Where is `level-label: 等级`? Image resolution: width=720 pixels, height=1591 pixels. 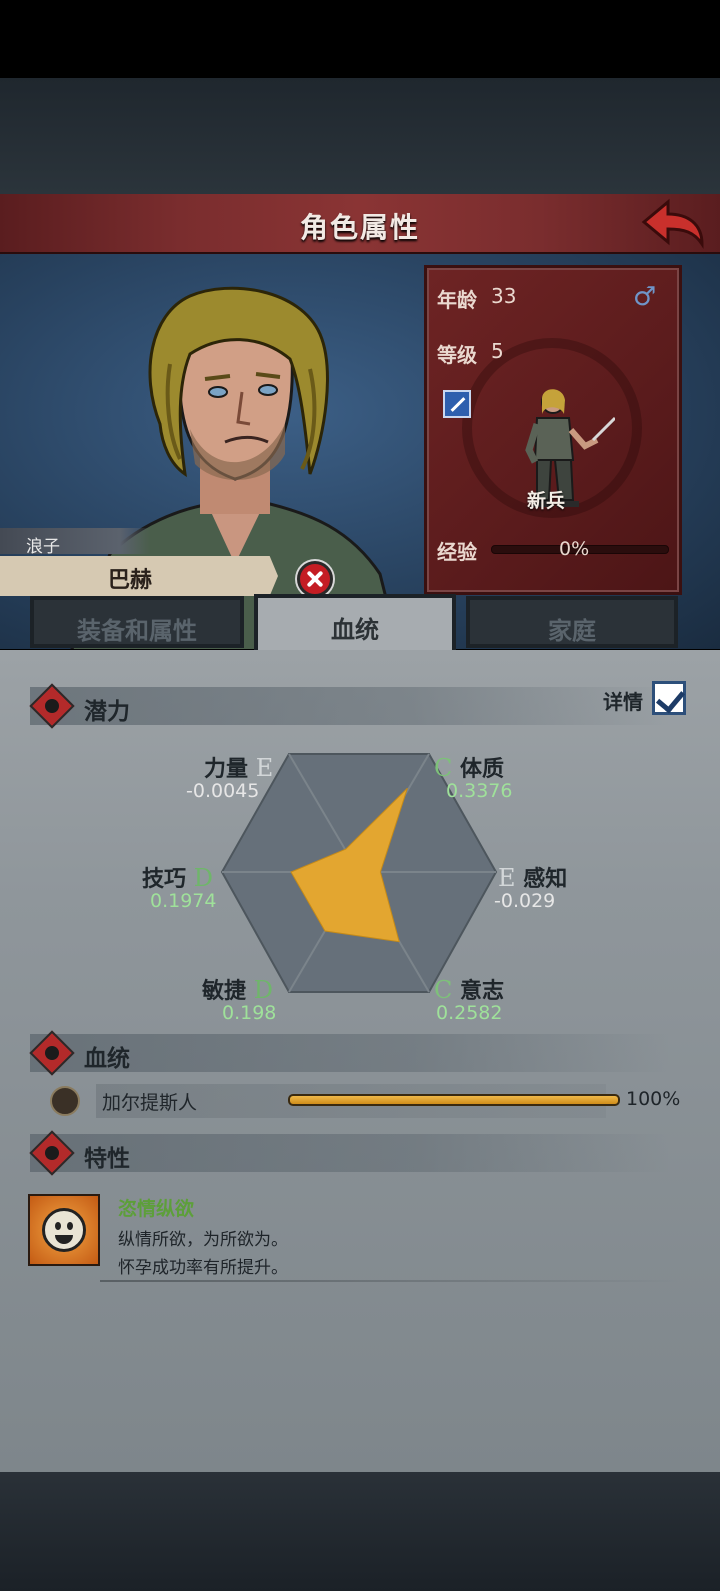 level-label: 等级 is located at coordinates (457, 355).